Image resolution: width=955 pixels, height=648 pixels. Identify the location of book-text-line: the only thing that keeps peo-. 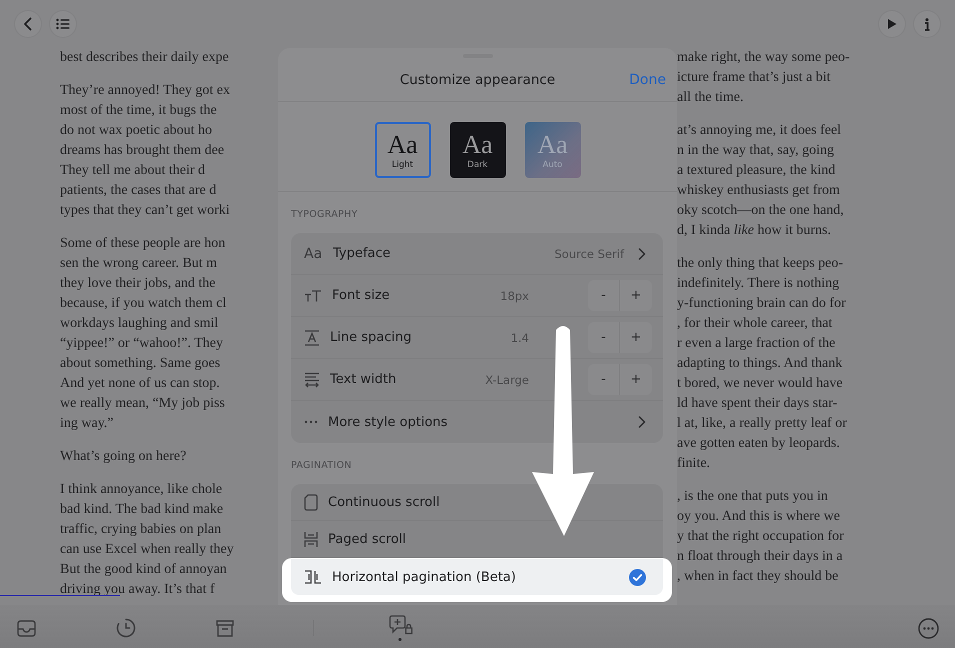
(760, 264).